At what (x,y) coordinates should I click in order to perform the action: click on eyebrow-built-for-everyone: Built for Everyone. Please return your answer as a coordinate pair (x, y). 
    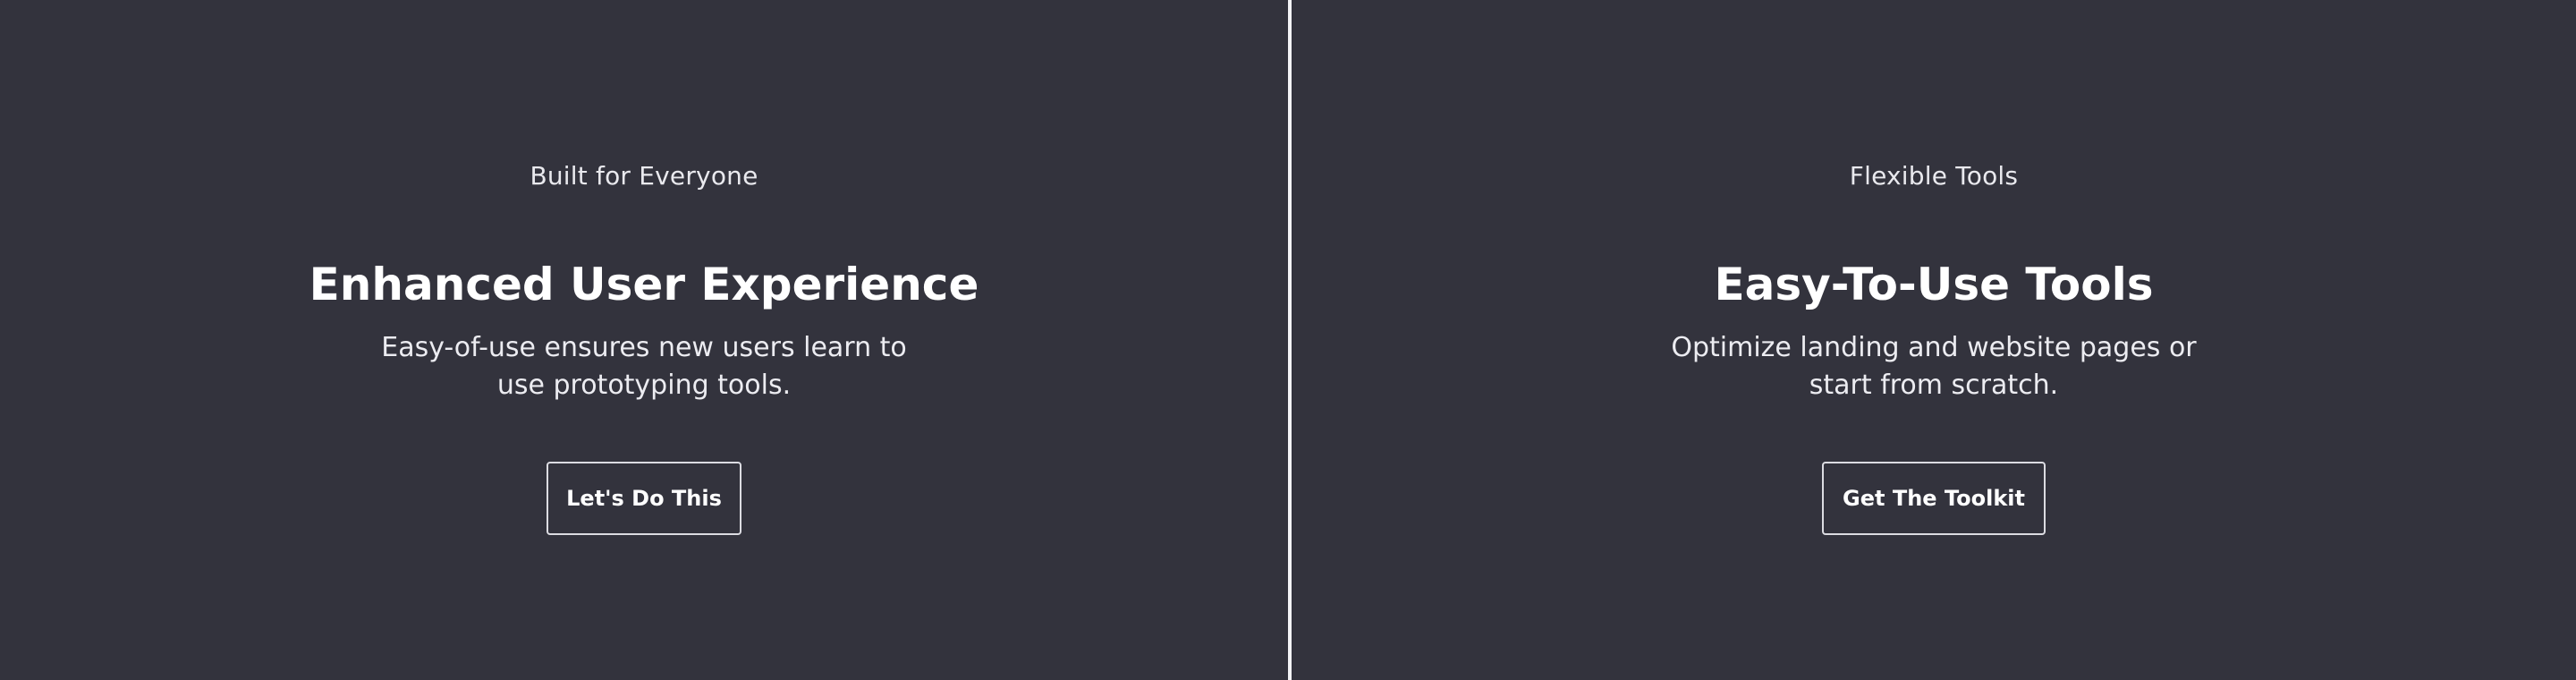
    Looking at the image, I should click on (644, 176).